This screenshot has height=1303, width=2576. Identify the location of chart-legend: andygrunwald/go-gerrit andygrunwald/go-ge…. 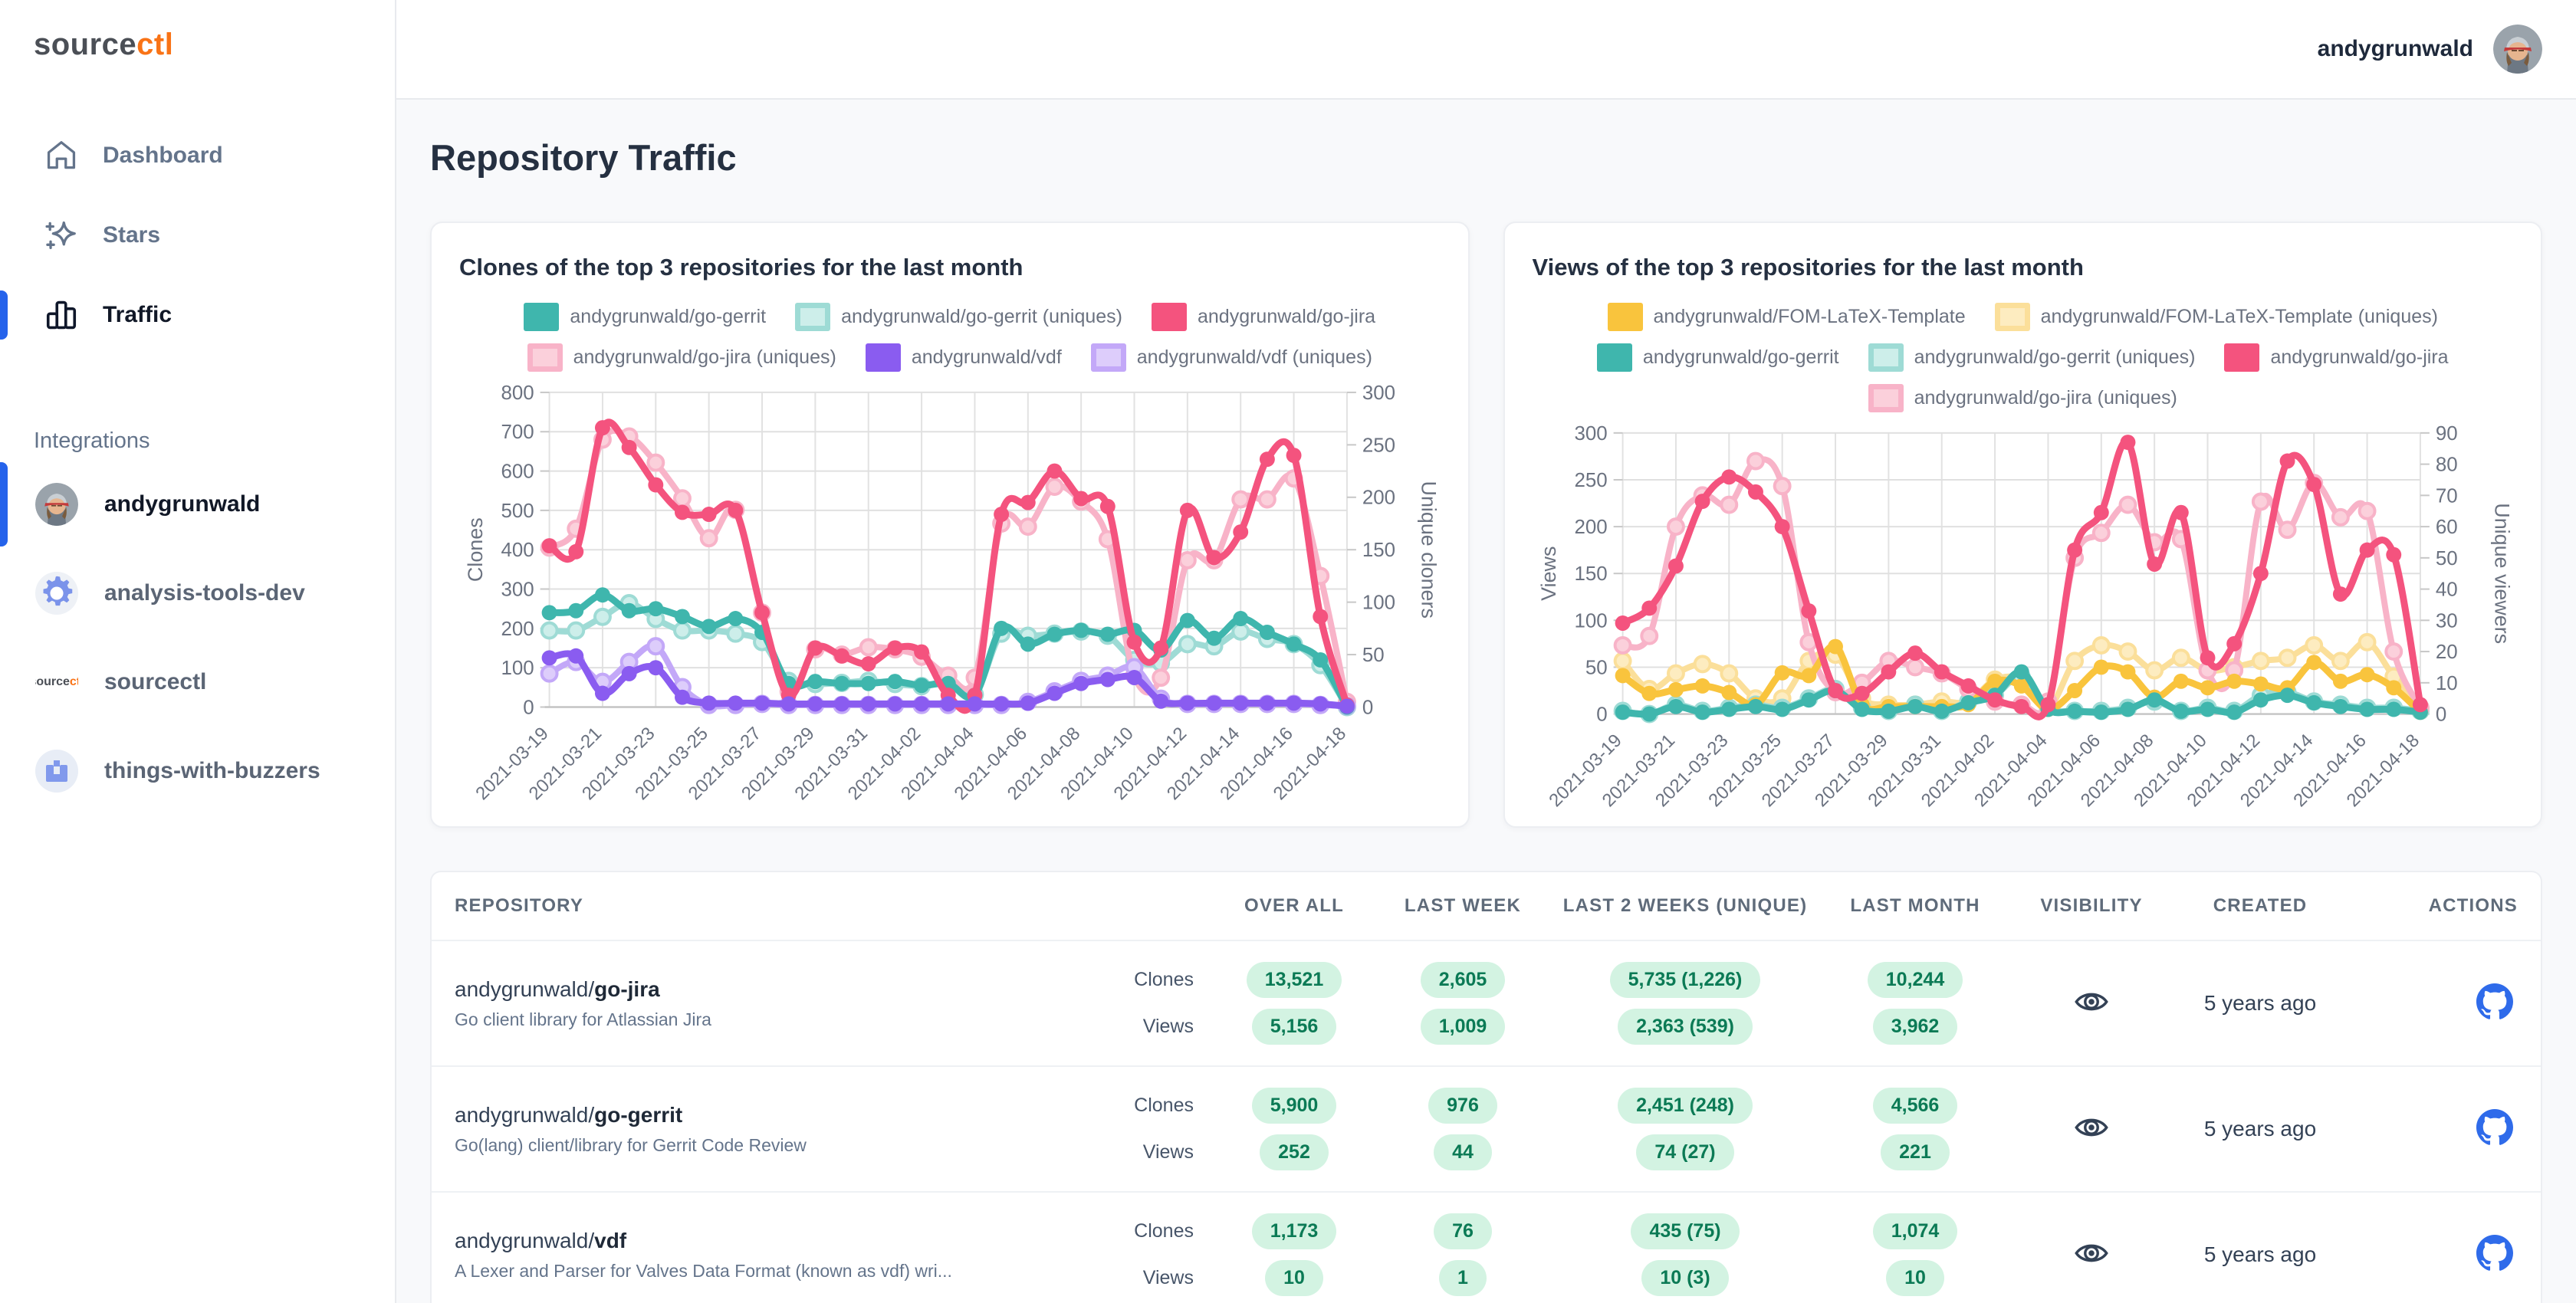
(950, 337).